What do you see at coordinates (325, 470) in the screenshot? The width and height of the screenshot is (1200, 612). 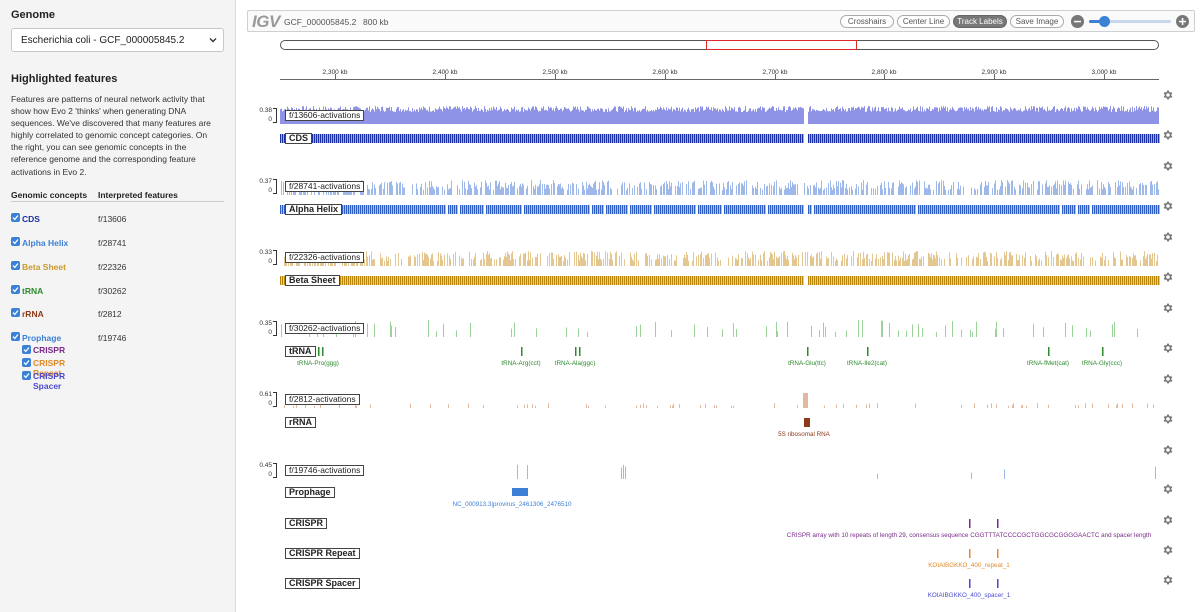 I see `activation-track-label: f/19746-activations` at bounding box center [325, 470].